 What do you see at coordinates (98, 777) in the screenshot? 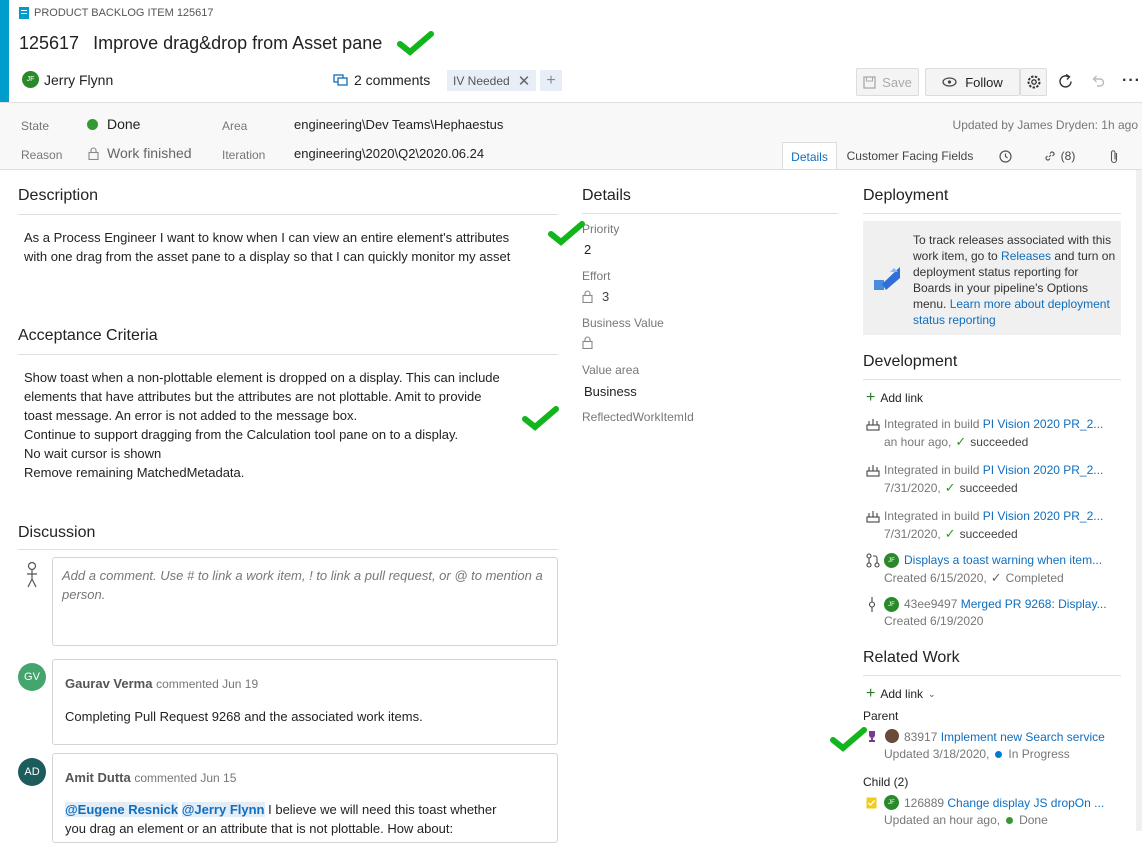
I see `comment-author: Amit Dutta` at bounding box center [98, 777].